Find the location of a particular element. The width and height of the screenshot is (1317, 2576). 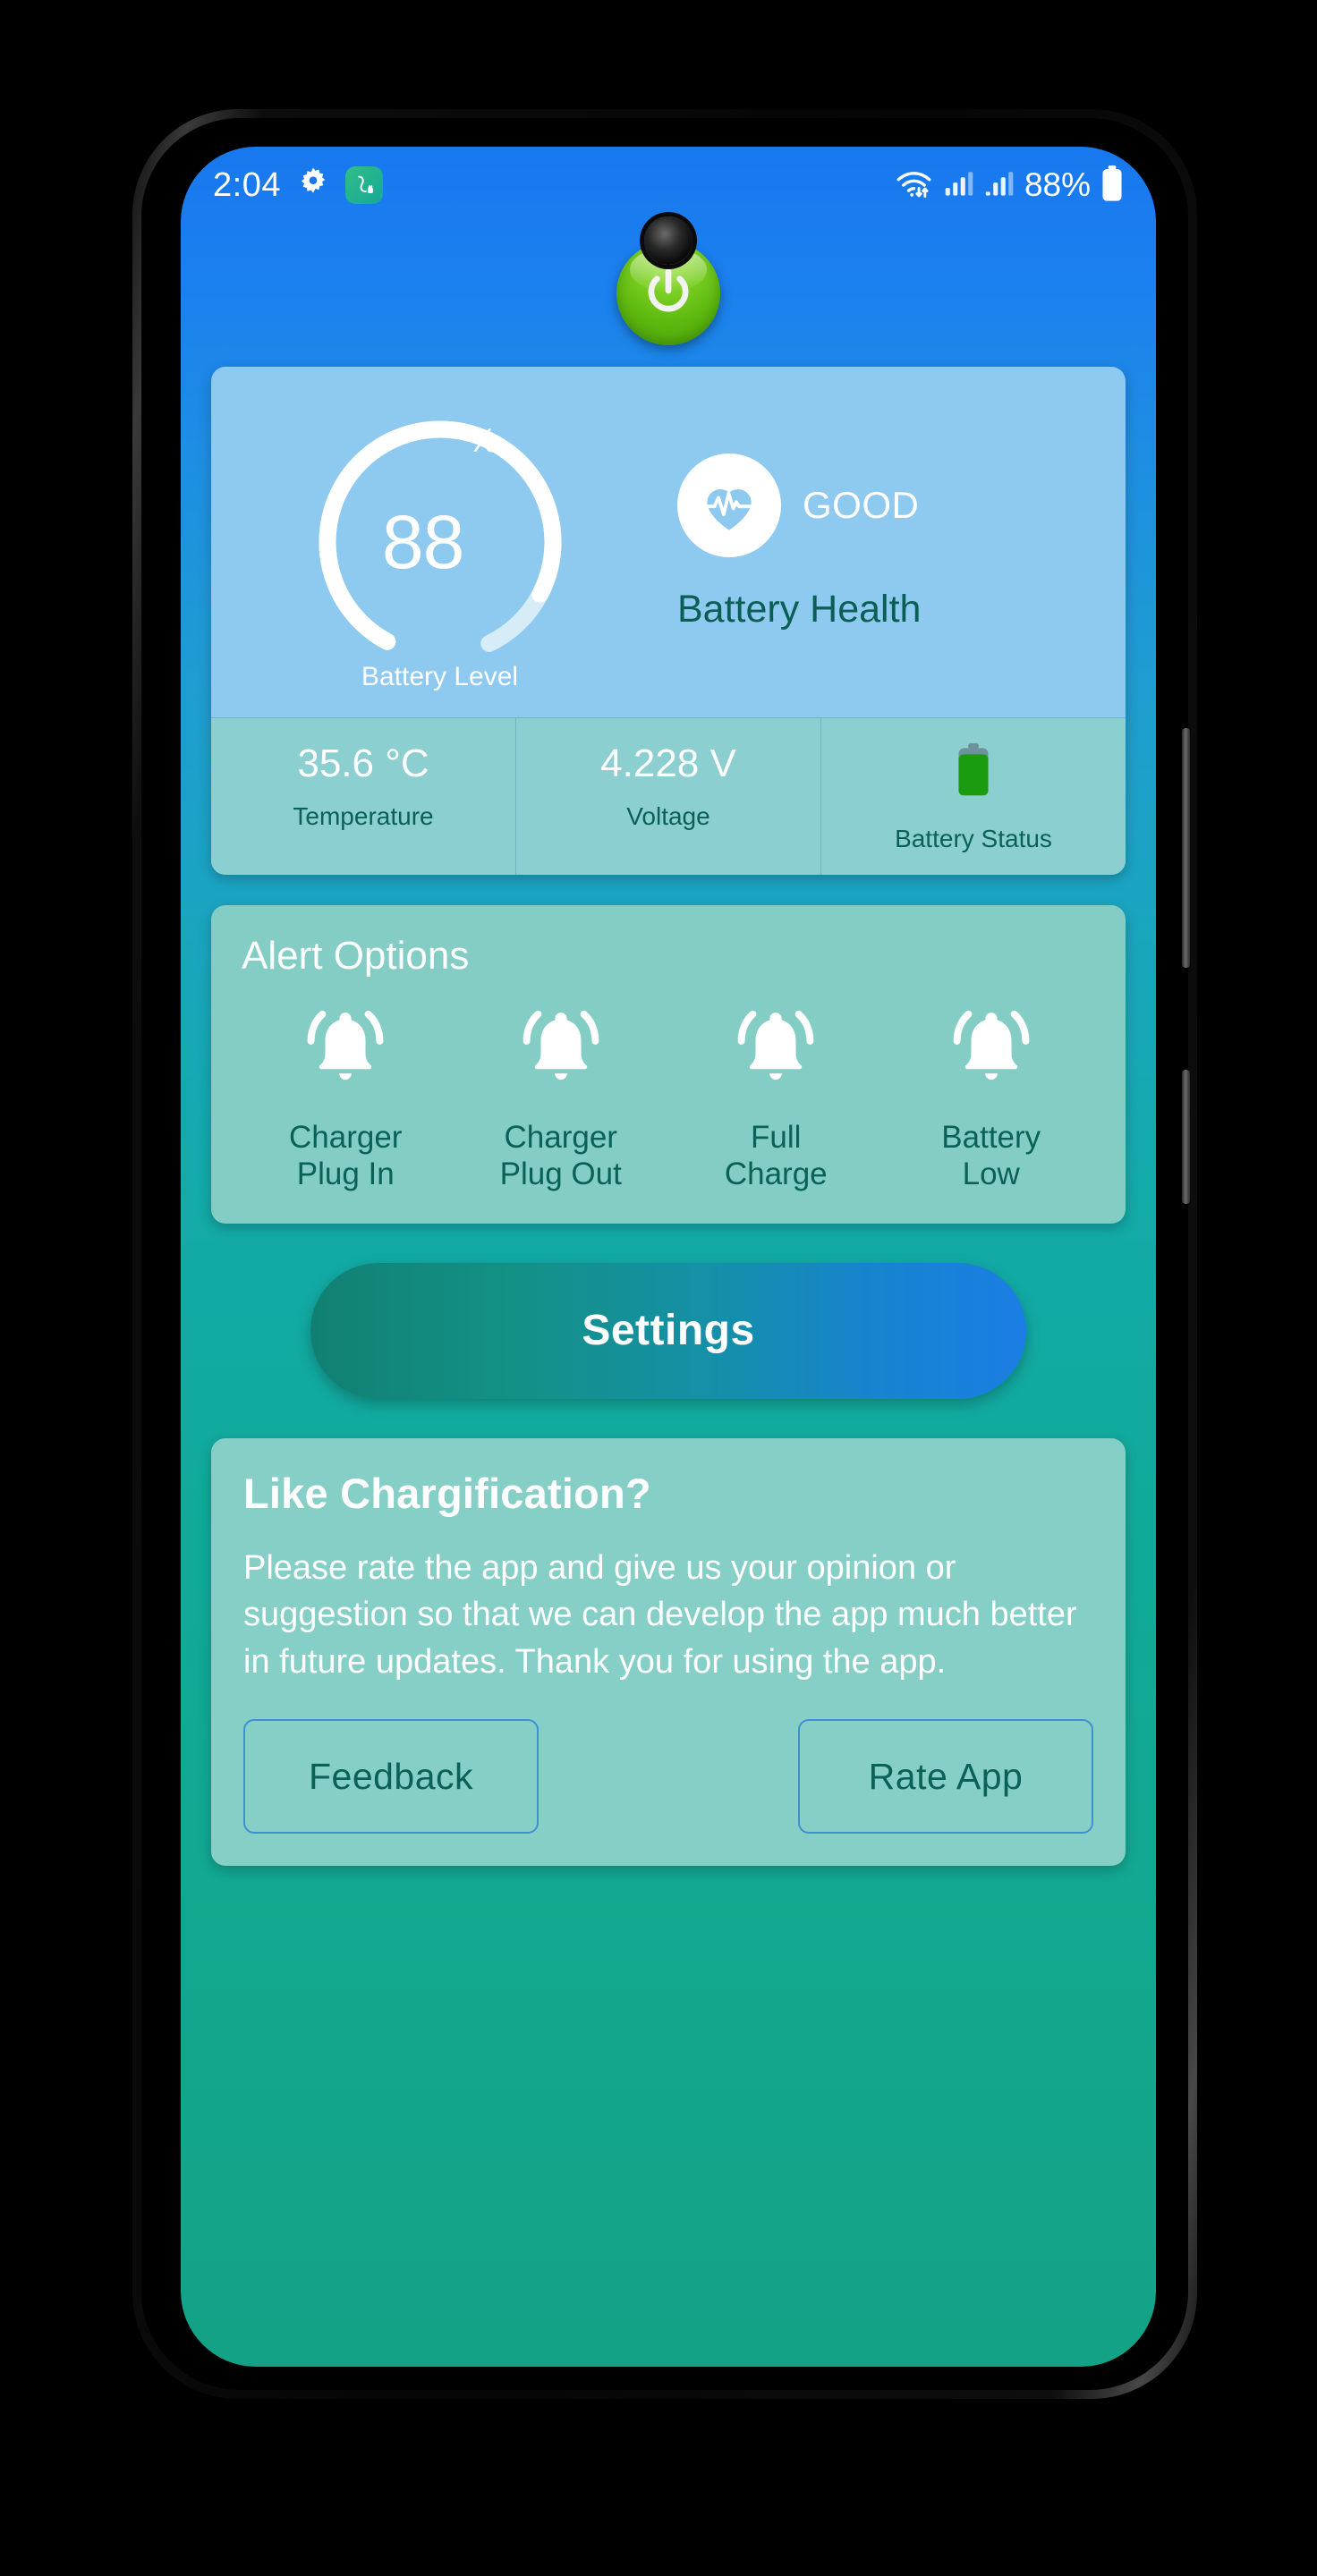

feedback-button: Feedback is located at coordinates (391, 1777).